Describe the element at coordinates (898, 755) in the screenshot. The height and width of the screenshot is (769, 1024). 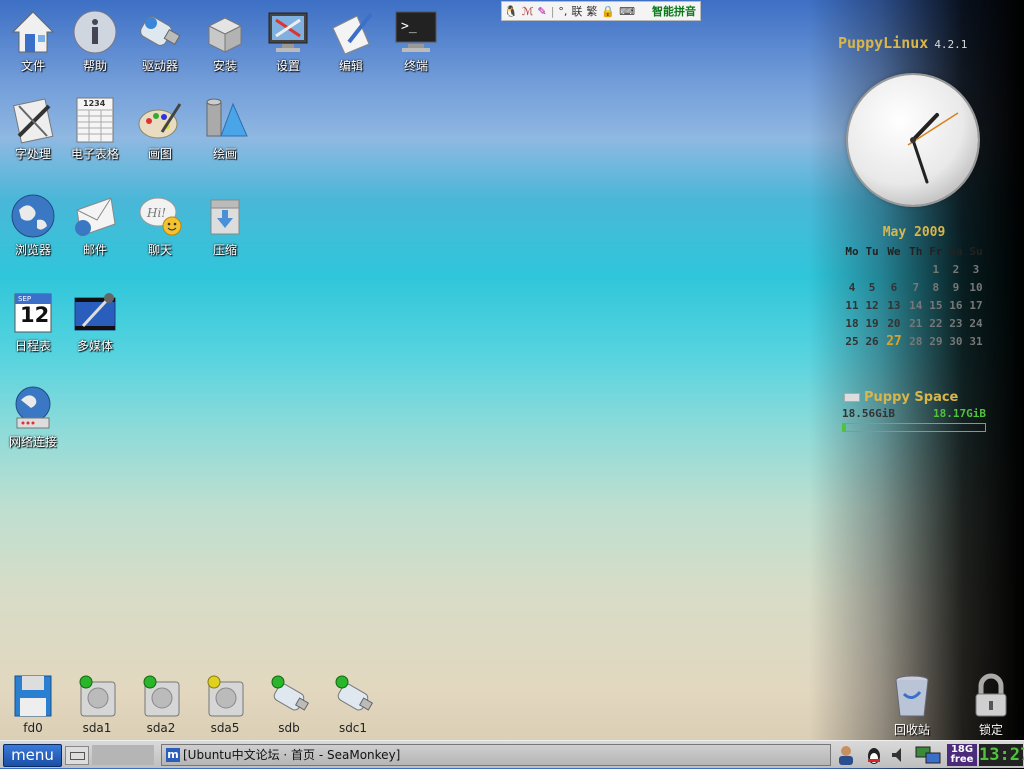
I see `volume-icon` at that location.